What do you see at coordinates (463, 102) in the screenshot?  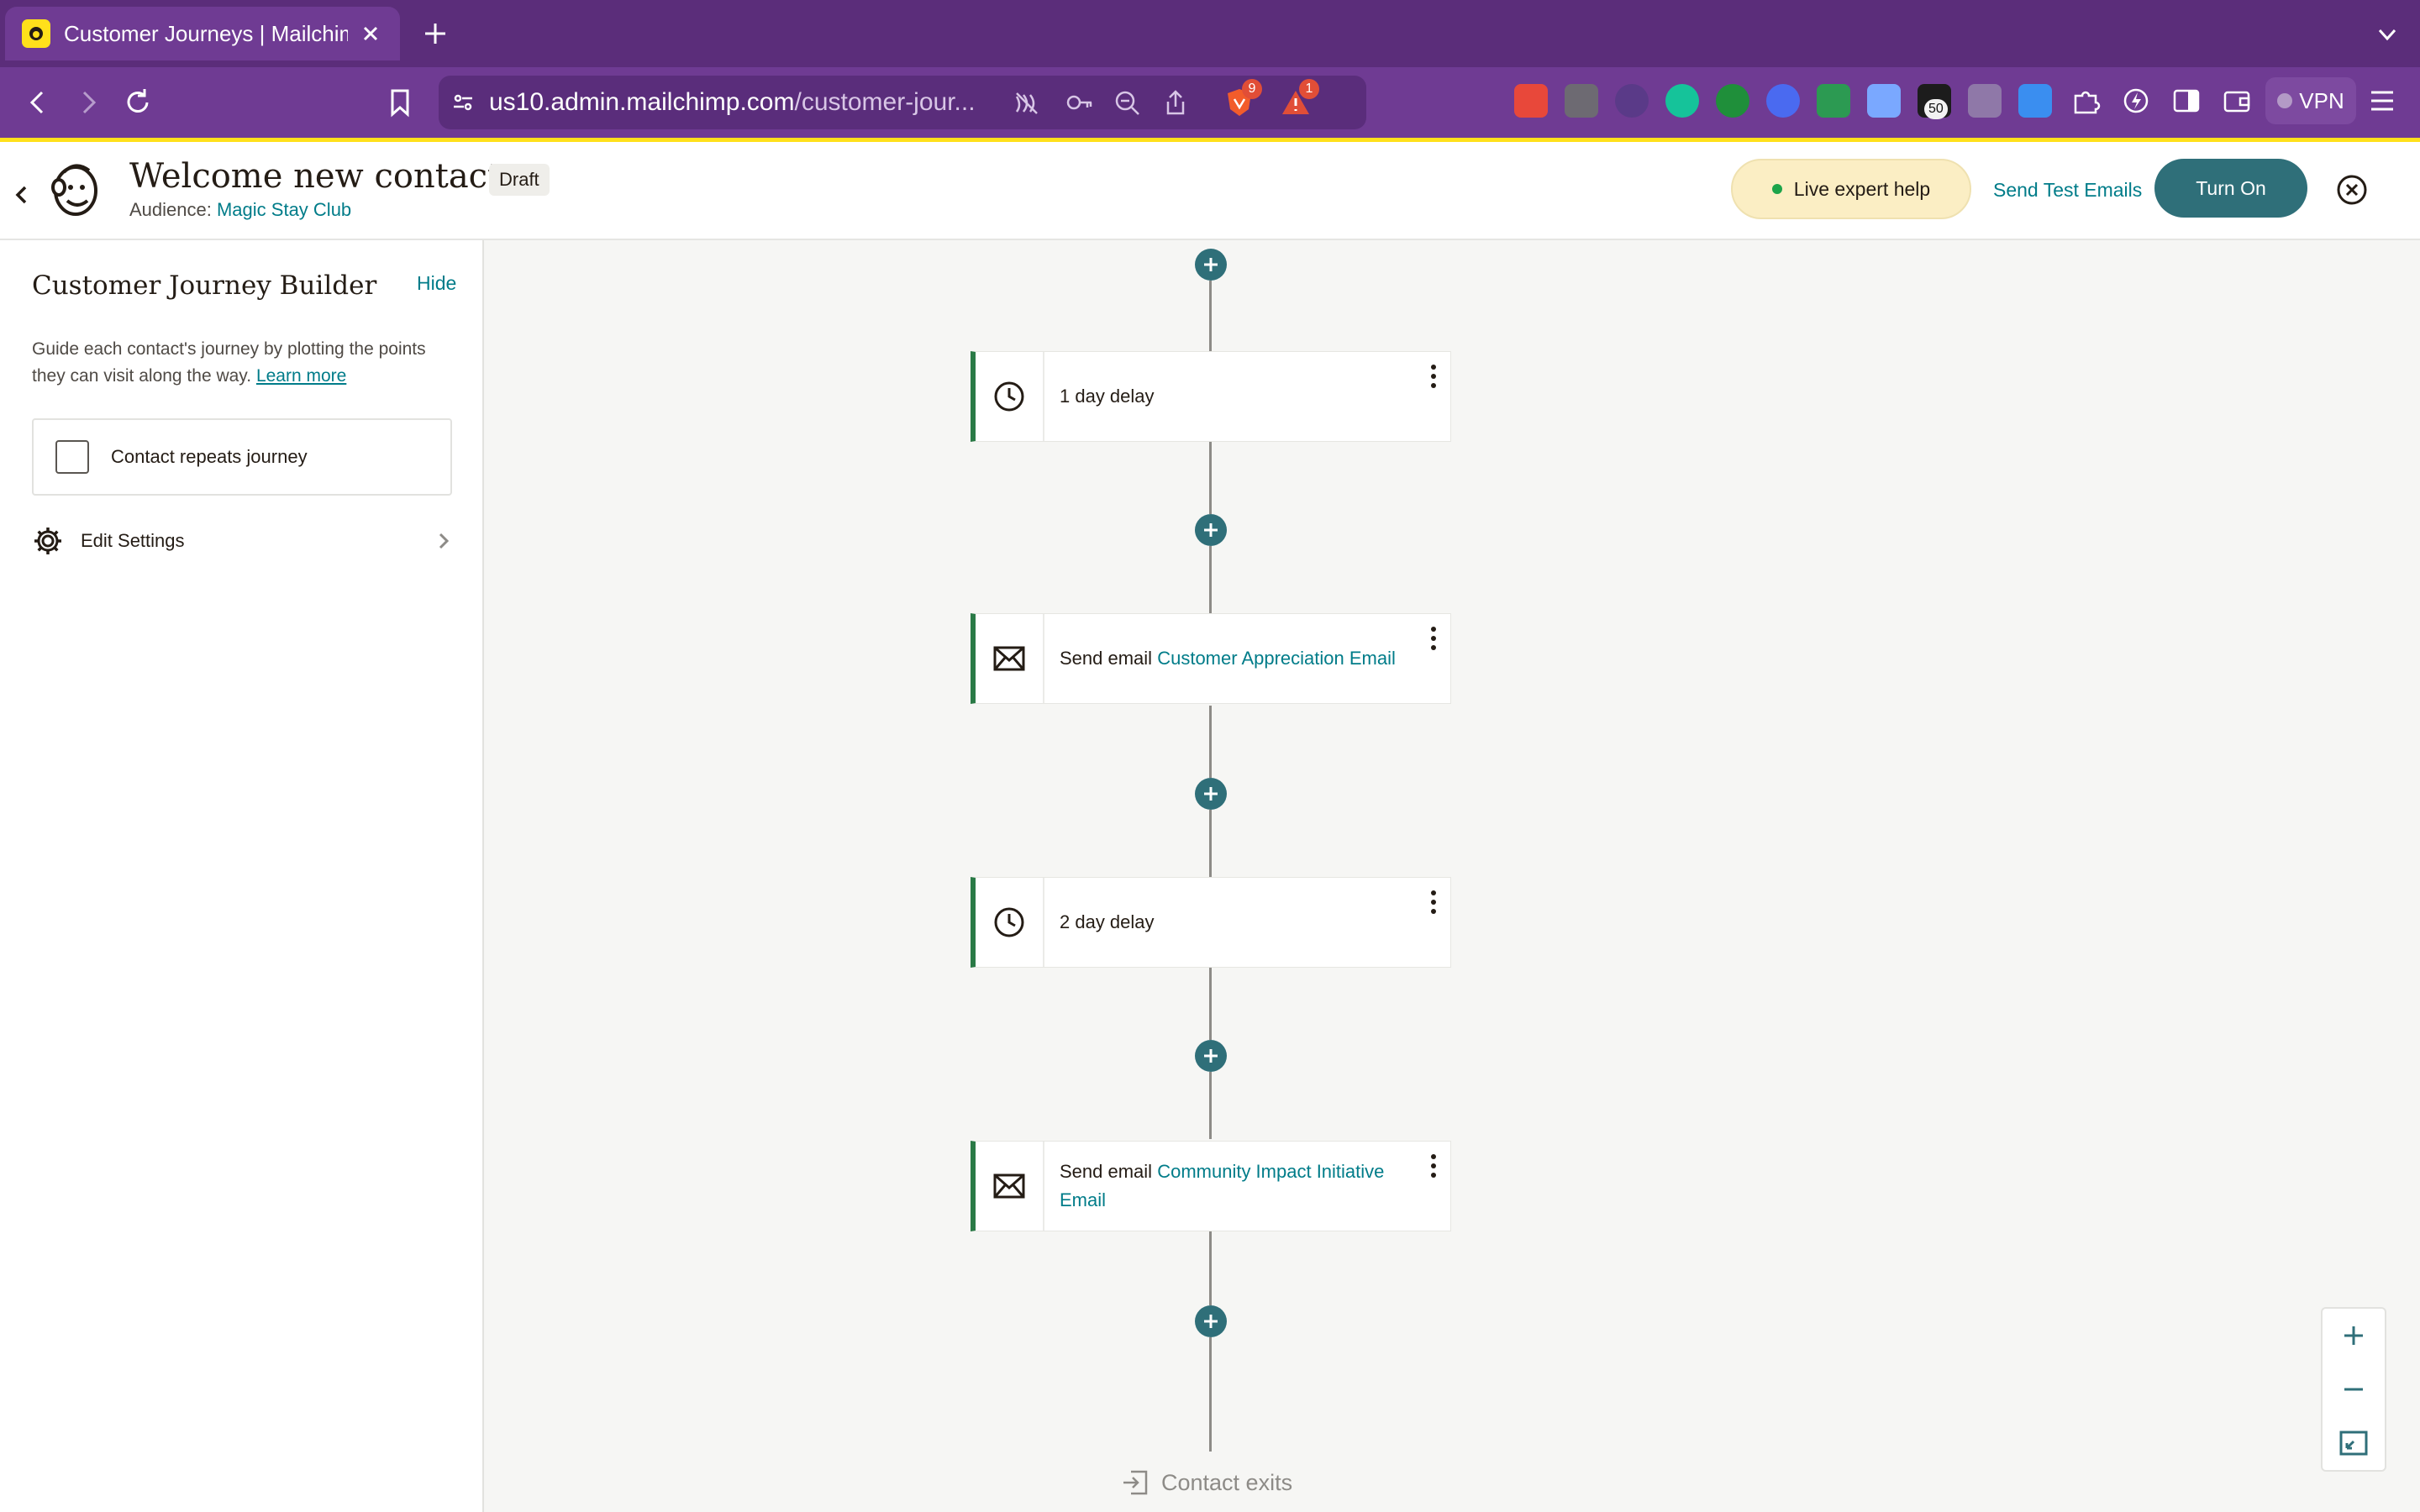 I see `site-settings-icon` at bounding box center [463, 102].